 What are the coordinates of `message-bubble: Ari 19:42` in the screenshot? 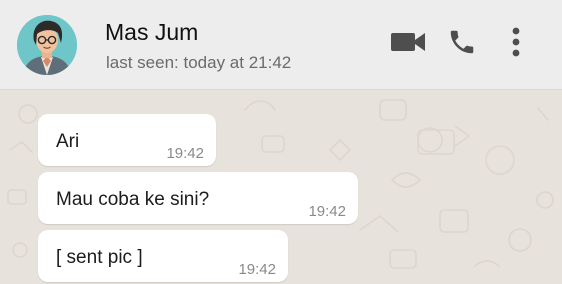 It's located at (127, 140).